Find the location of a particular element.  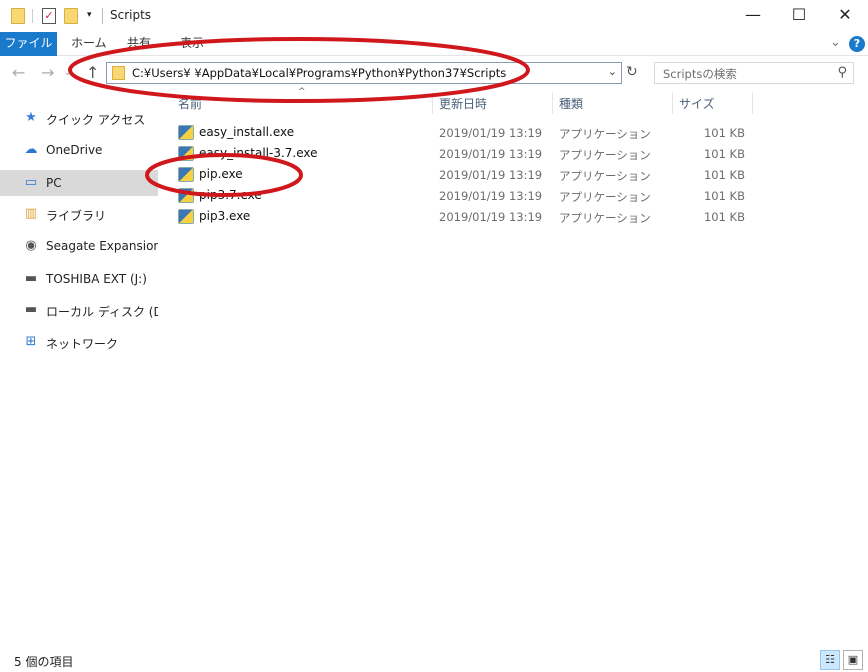

tab-view: 表示 is located at coordinates (192, 44).